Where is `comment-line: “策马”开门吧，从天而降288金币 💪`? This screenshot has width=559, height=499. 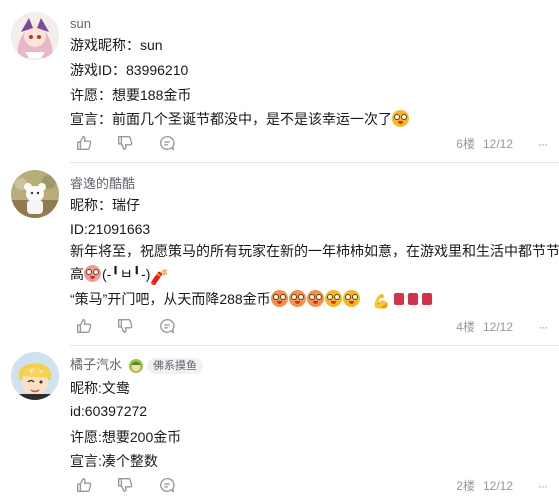
comment-line: “策马”开门吧，从天而降288金币 💪 is located at coordinates (251, 300).